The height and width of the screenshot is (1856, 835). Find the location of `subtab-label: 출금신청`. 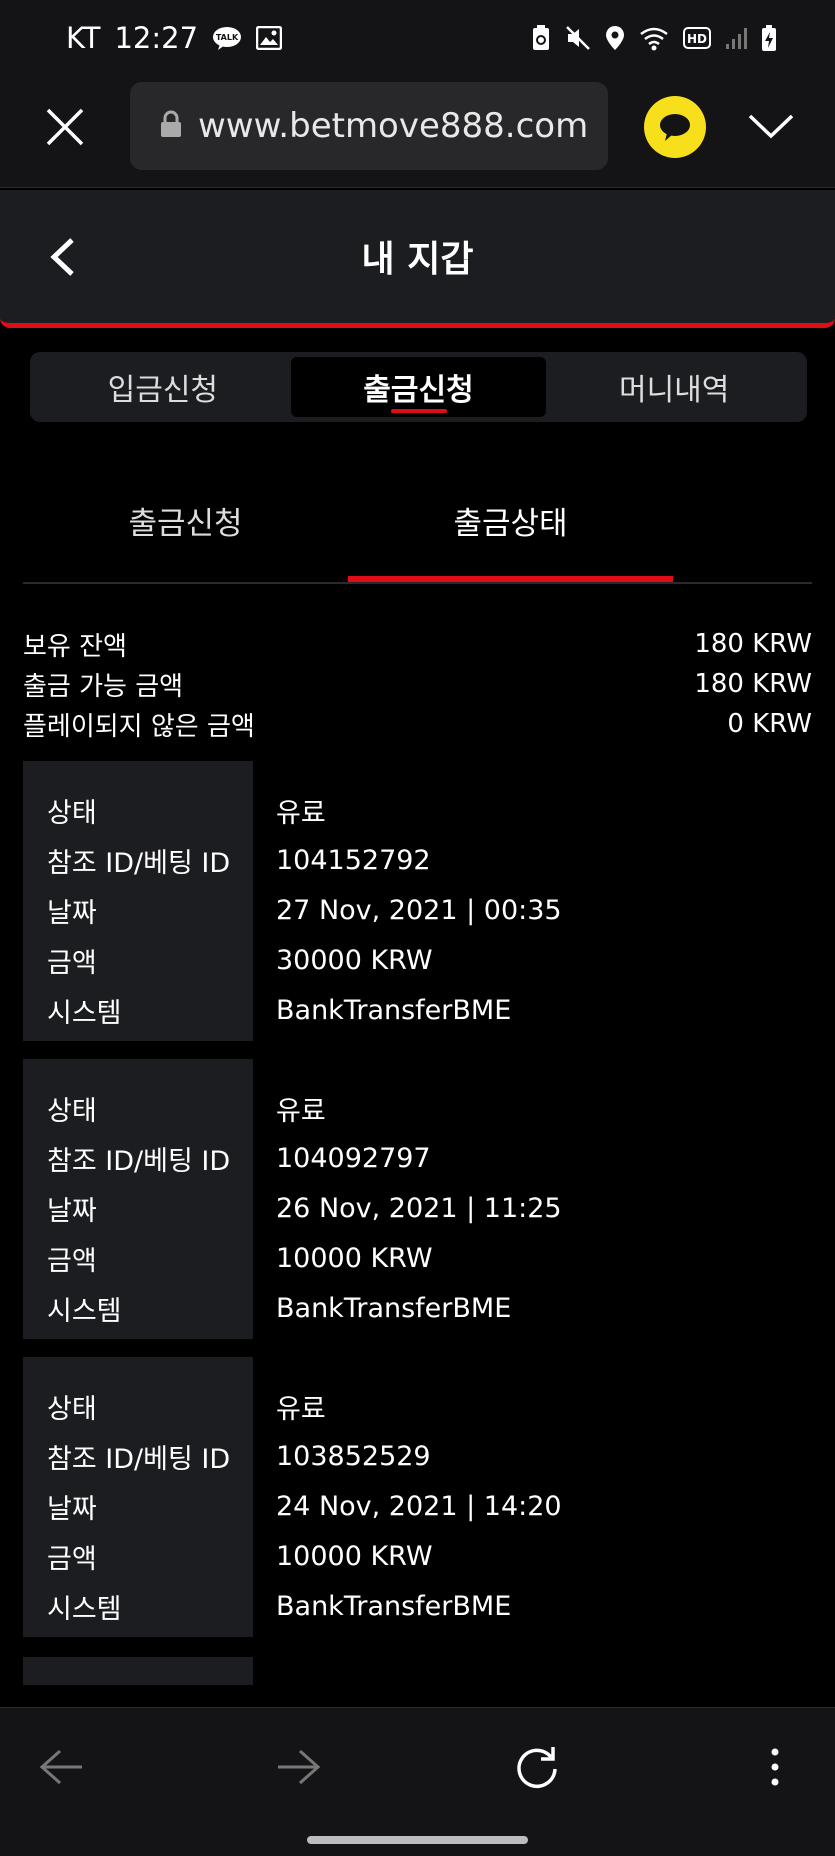

subtab-label: 출금신청 is located at coordinates (185, 523).